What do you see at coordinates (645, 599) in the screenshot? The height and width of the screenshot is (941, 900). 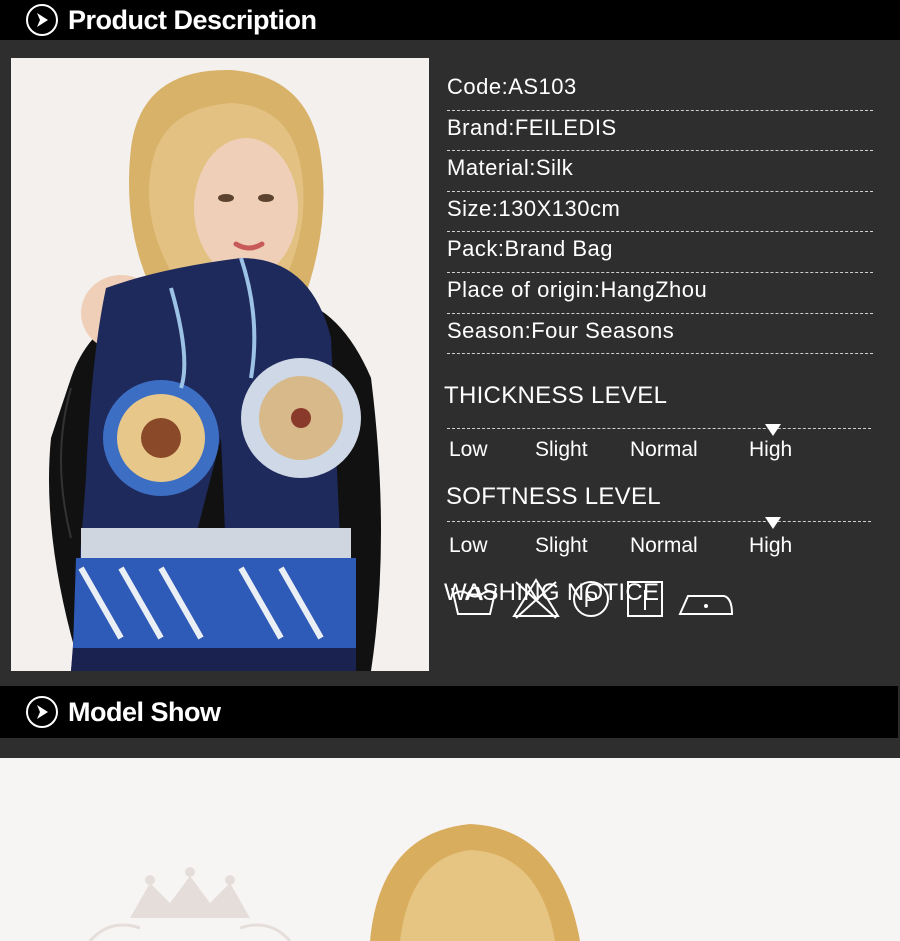 I see `line-dry-icon` at bounding box center [645, 599].